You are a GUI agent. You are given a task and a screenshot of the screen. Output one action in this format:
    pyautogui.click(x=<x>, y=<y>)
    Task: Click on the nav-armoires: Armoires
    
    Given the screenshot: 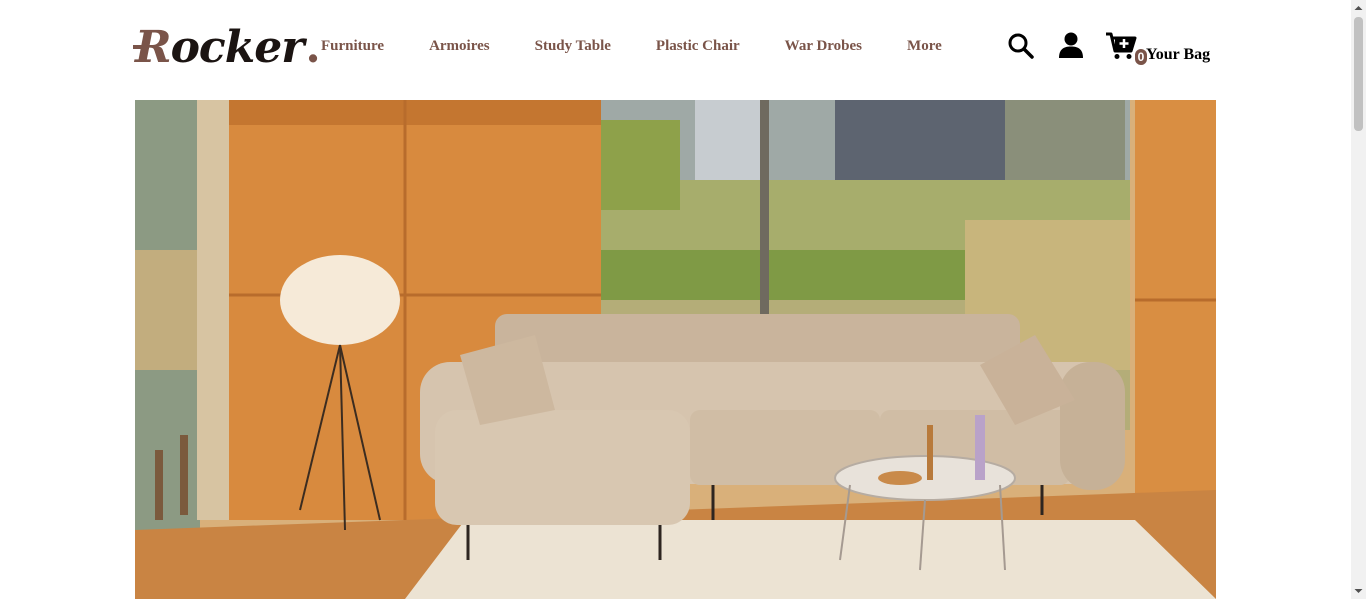 What is the action you would take?
    pyautogui.click(x=459, y=46)
    